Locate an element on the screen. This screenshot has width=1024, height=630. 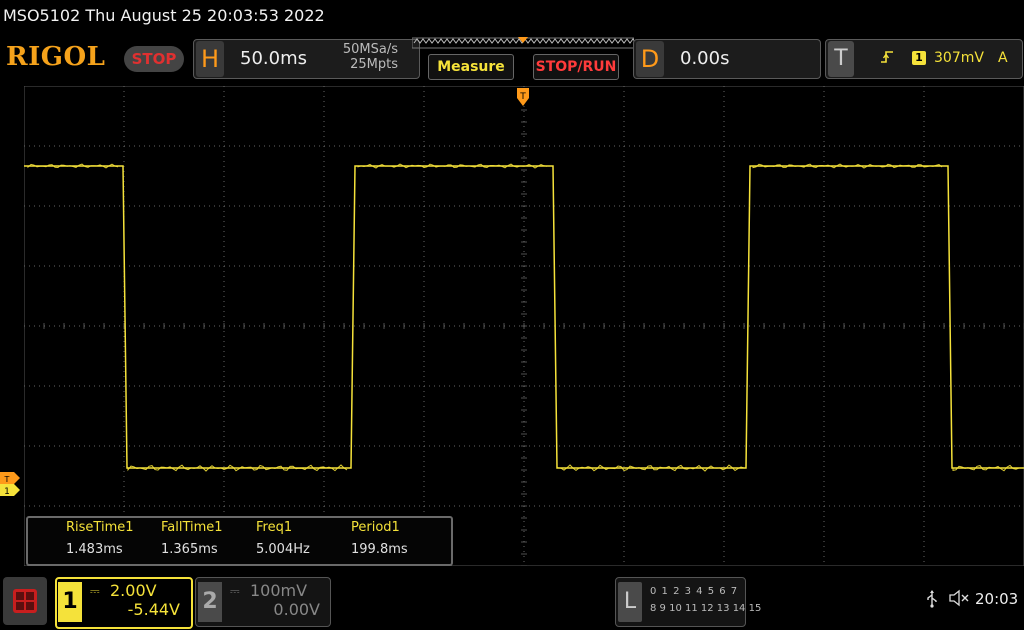
measurement-label: Freq1 is located at coordinates (274, 527).